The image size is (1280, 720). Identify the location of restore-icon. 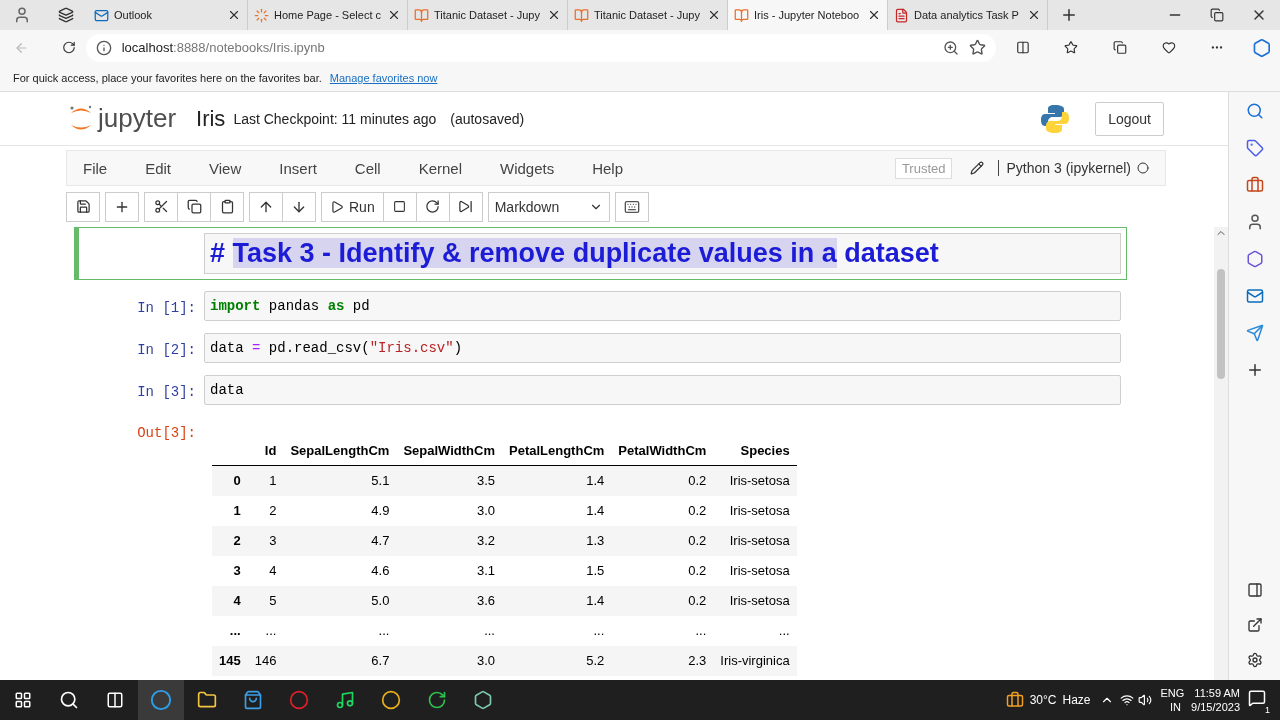
(1217, 15).